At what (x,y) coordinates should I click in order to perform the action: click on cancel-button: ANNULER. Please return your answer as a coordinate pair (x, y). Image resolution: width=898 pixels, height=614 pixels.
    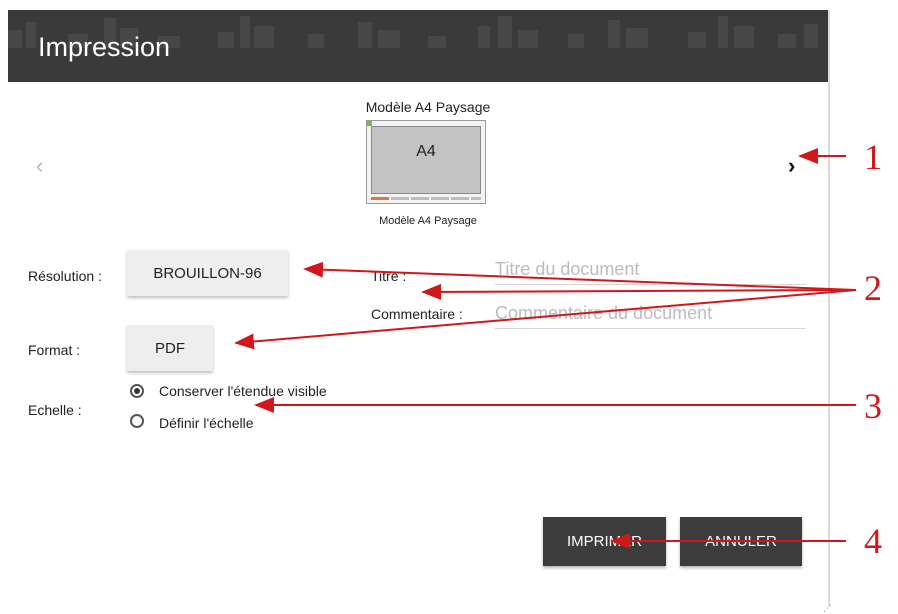
    Looking at the image, I should click on (741, 541).